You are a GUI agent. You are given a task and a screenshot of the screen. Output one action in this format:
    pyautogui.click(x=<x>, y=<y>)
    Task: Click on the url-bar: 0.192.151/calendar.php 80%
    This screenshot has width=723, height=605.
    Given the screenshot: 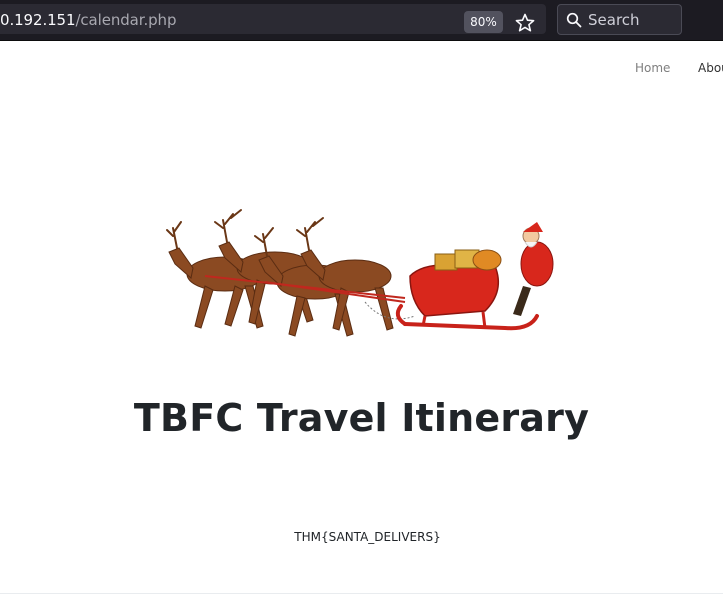 What is the action you would take?
    pyautogui.click(x=273, y=19)
    